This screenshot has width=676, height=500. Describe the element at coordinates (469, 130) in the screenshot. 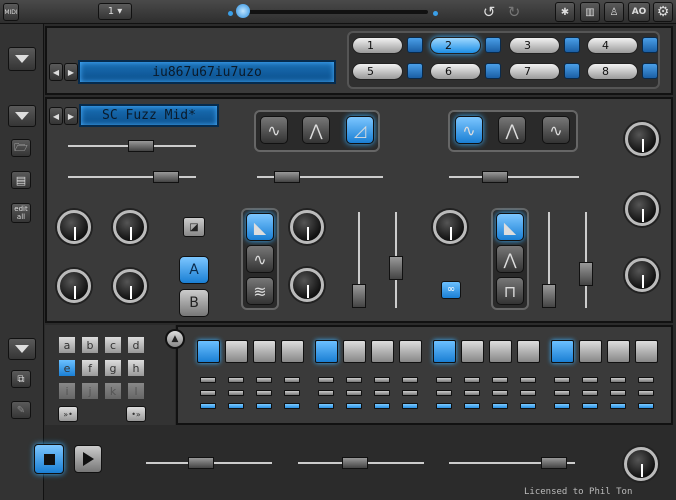

I see `sine-wave-button-2: ∿` at that location.